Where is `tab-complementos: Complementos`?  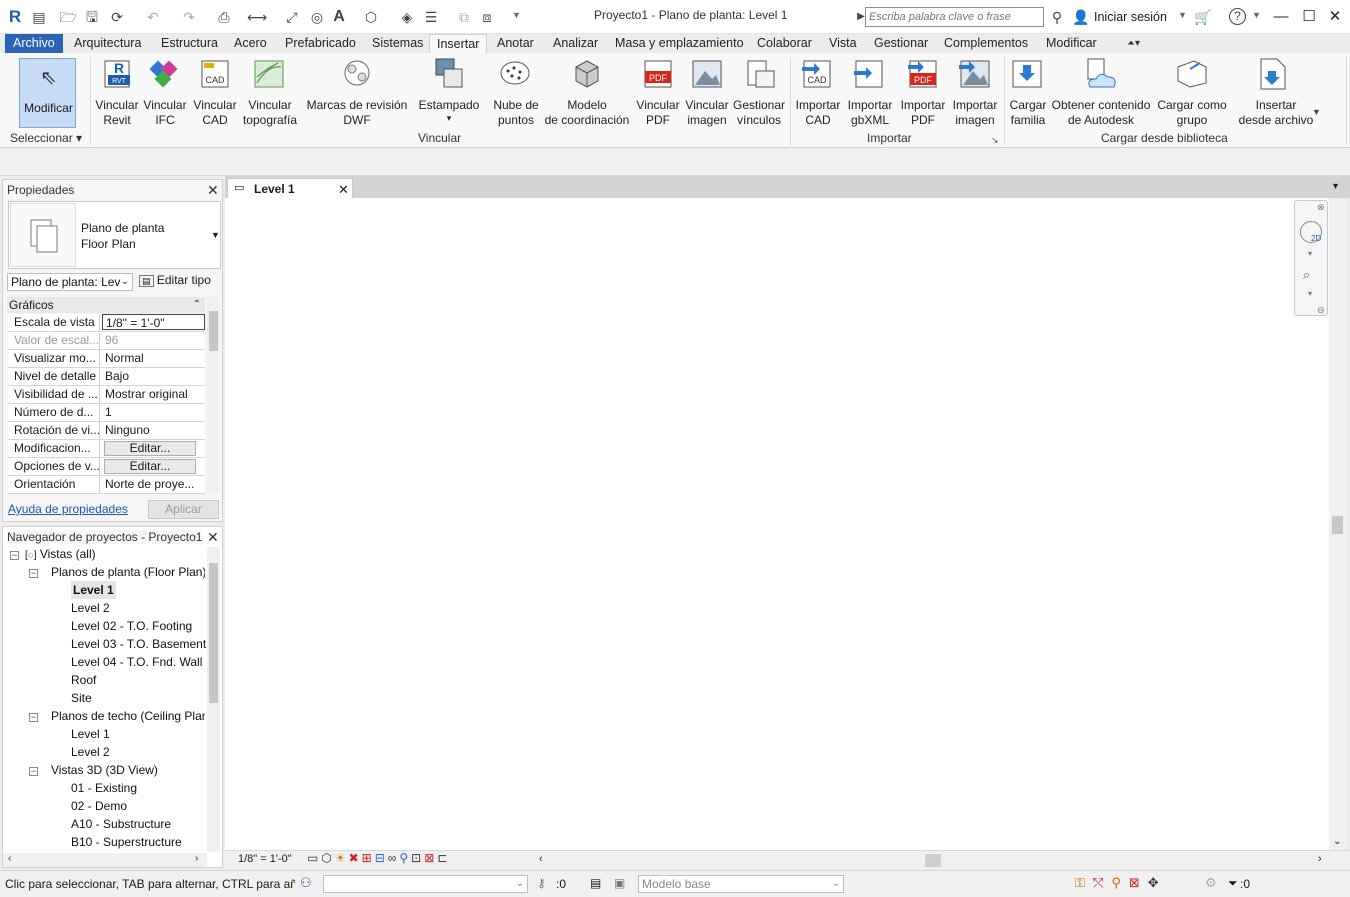 tab-complementos: Complementos is located at coordinates (986, 43).